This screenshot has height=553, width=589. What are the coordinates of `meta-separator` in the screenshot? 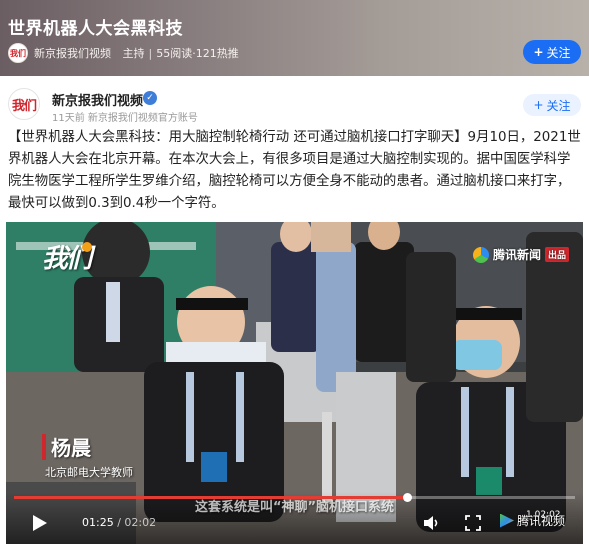 It's located at (117, 53).